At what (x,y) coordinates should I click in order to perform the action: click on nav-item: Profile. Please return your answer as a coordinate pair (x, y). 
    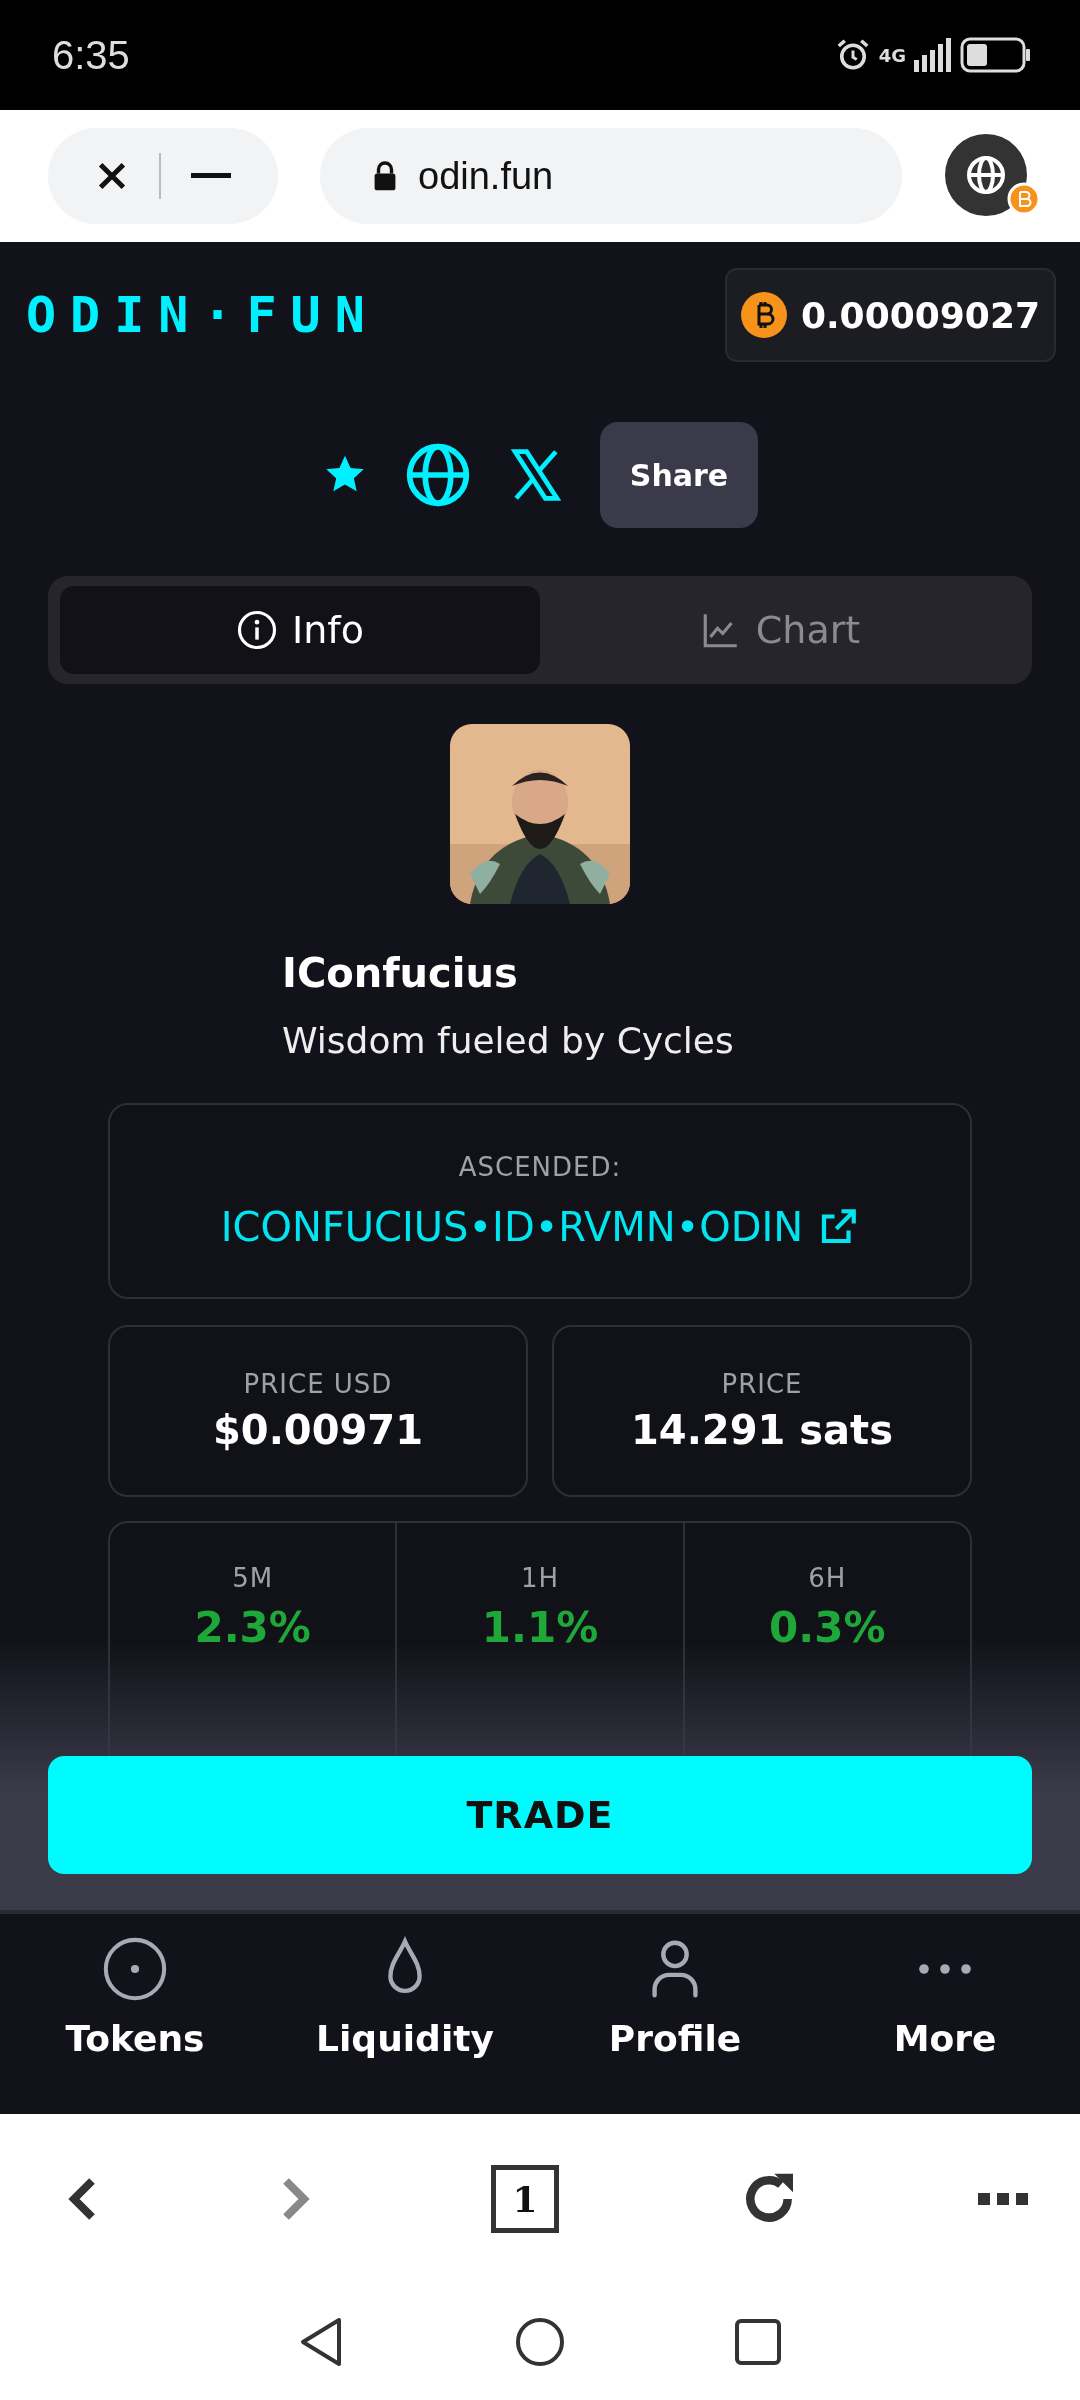
    Looking at the image, I should click on (675, 2014).